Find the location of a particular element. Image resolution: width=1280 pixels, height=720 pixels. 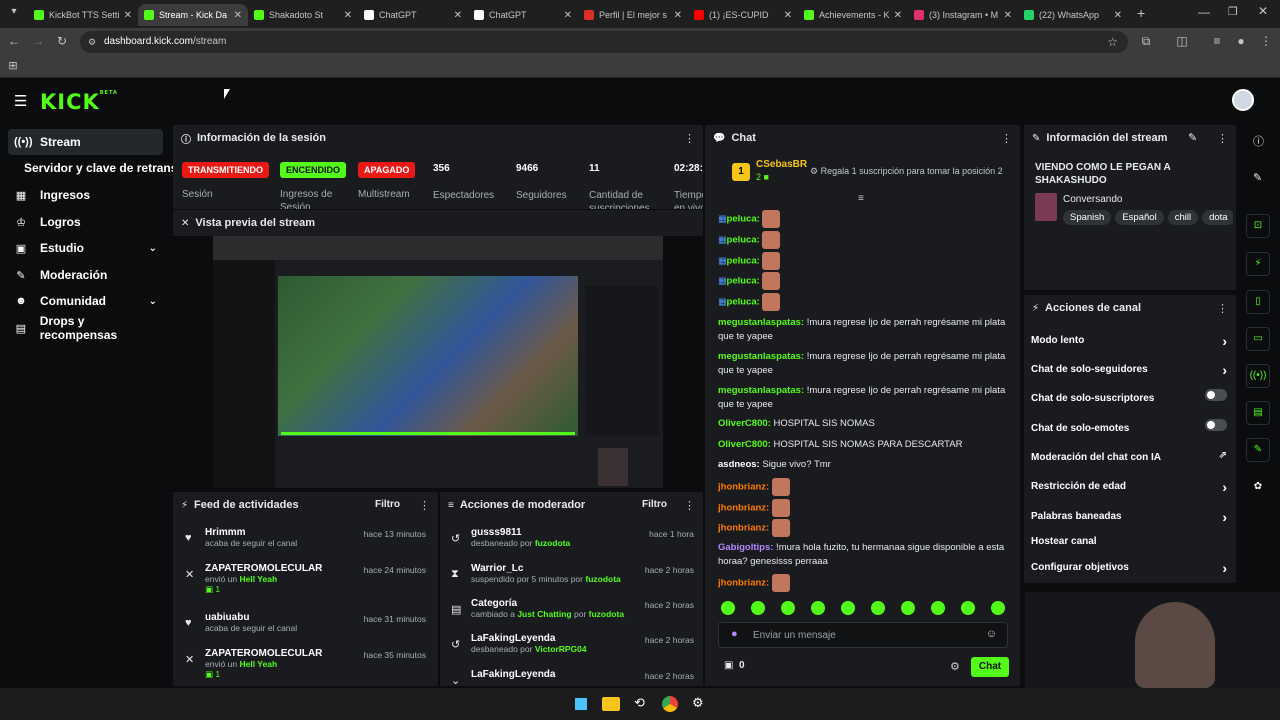

bookmark-star-icon: ☆ is located at coordinates (1112, 42).